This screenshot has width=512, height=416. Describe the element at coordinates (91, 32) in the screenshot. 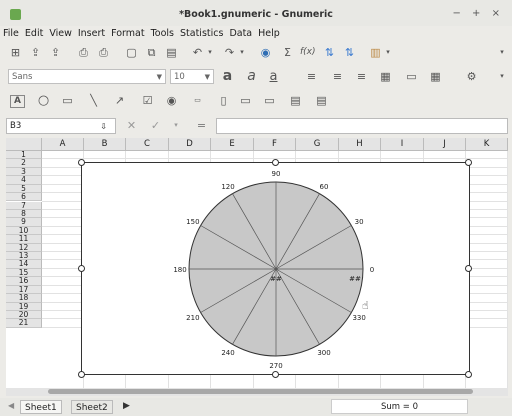

I see `menu-insert: Insert` at that location.